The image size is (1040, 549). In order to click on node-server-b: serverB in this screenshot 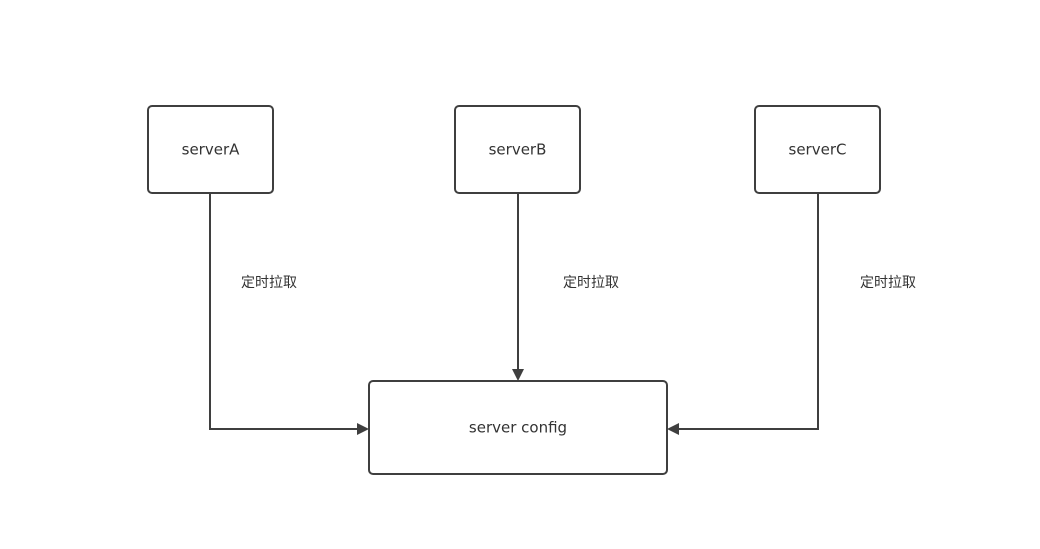, I will do `click(517, 149)`.